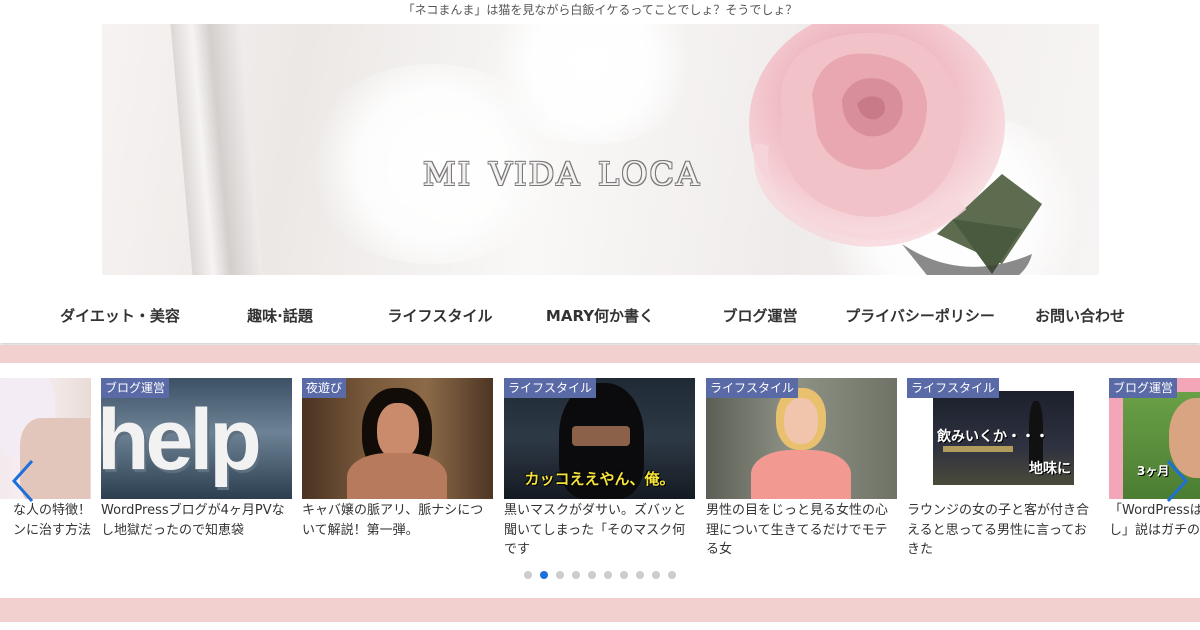  I want to click on card-thumbnail: 飲みいくか・・・ 地味に ライフスタイル, so click(1002, 438).